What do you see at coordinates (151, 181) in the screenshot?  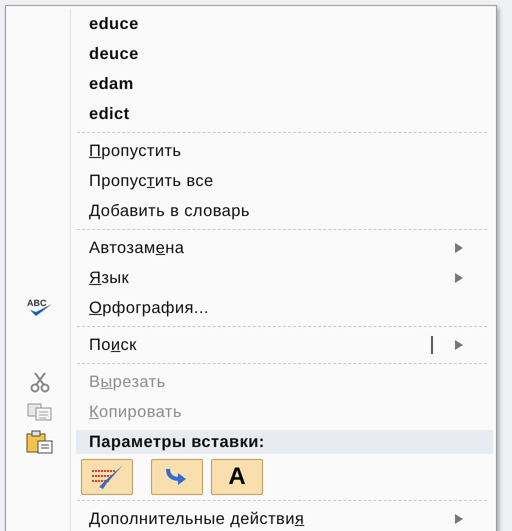 I see `menu-item: Пропустить все` at bounding box center [151, 181].